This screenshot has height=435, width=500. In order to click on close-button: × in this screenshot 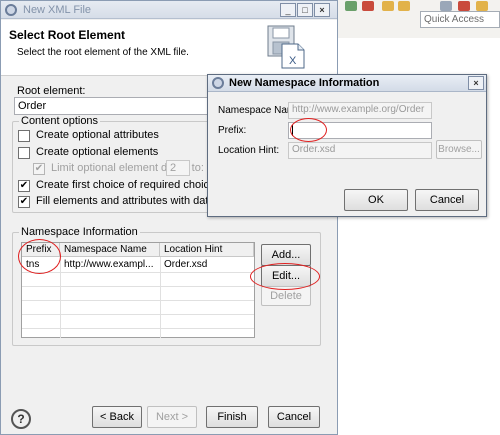, I will do `click(322, 10)`.